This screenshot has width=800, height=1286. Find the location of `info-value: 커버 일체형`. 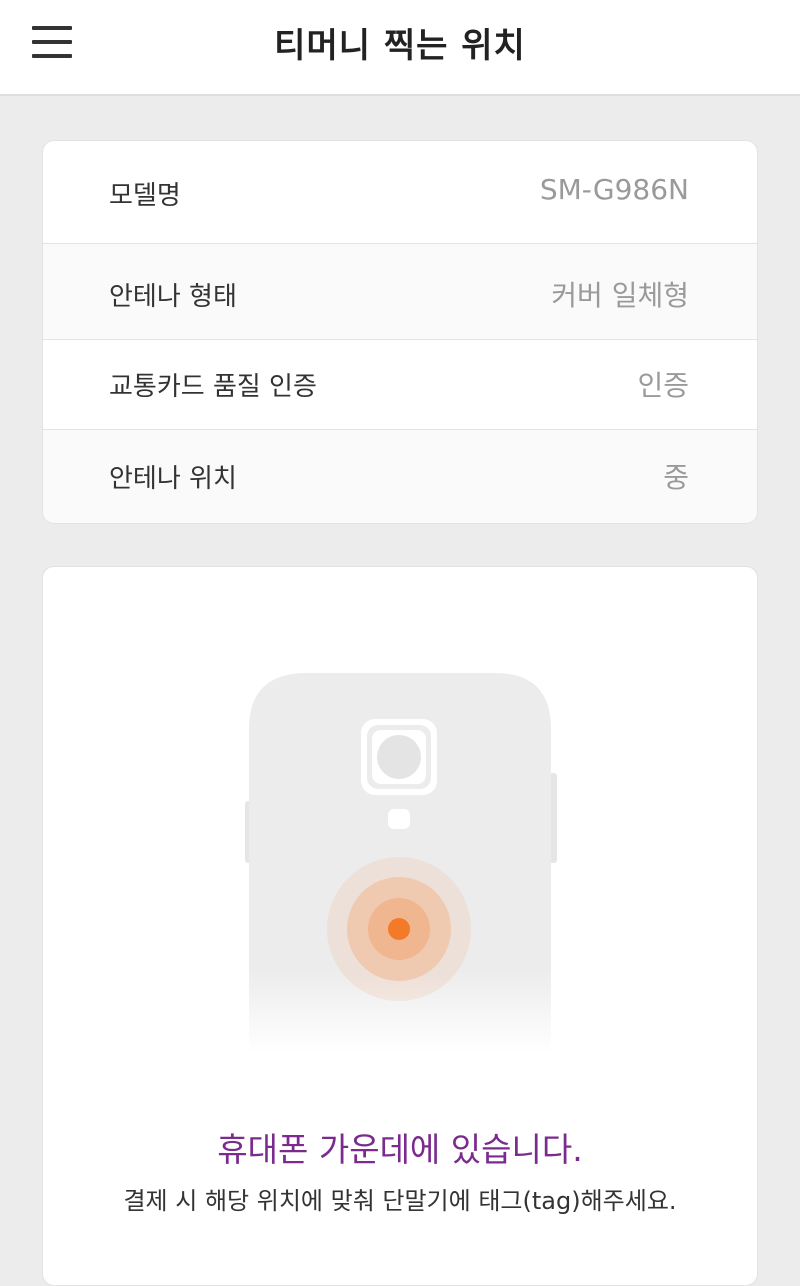

info-value: 커버 일체형 is located at coordinates (620, 295).